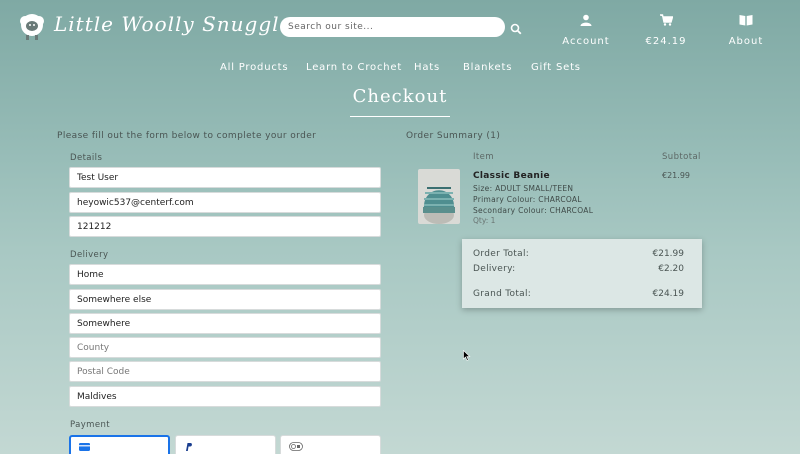 Image resolution: width=800 pixels, height=454 pixels. What do you see at coordinates (254, 67) in the screenshot?
I see `nav-all-products: All Products` at bounding box center [254, 67].